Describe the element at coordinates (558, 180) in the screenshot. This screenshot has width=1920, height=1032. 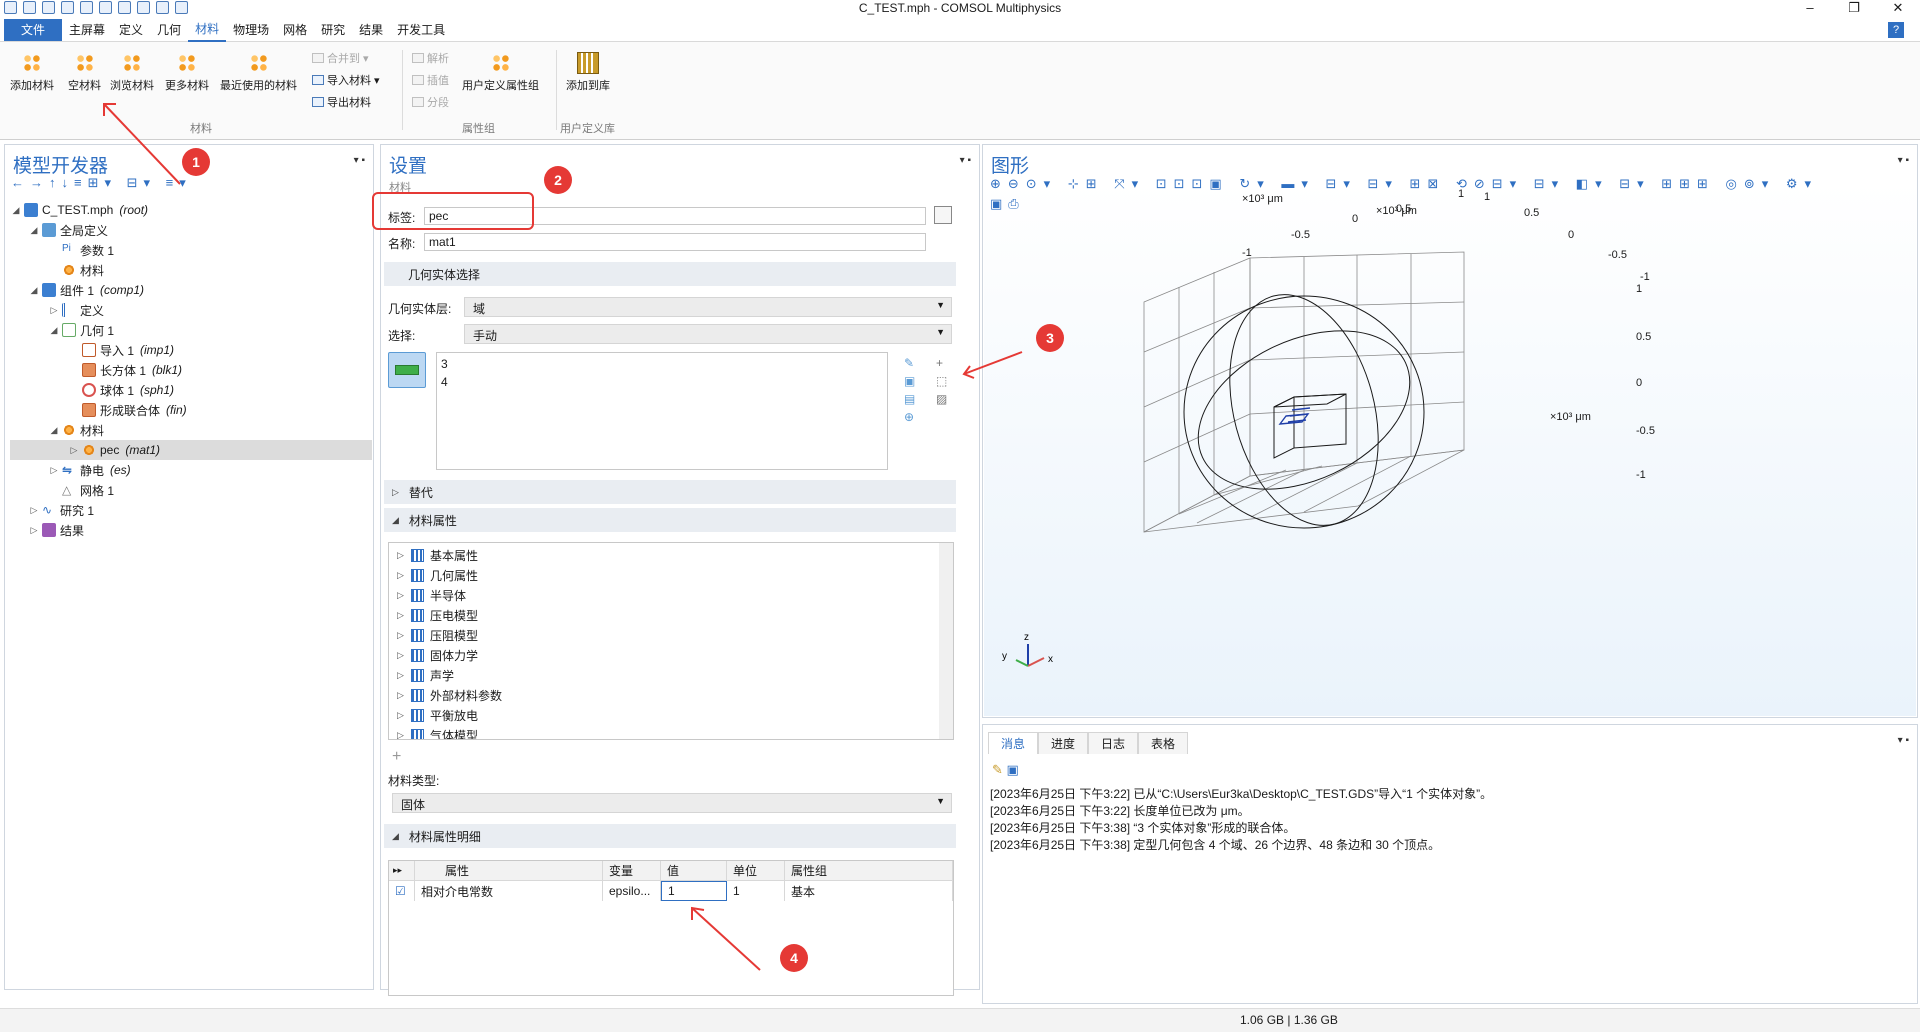
I see `annotation-badge: 2` at that location.